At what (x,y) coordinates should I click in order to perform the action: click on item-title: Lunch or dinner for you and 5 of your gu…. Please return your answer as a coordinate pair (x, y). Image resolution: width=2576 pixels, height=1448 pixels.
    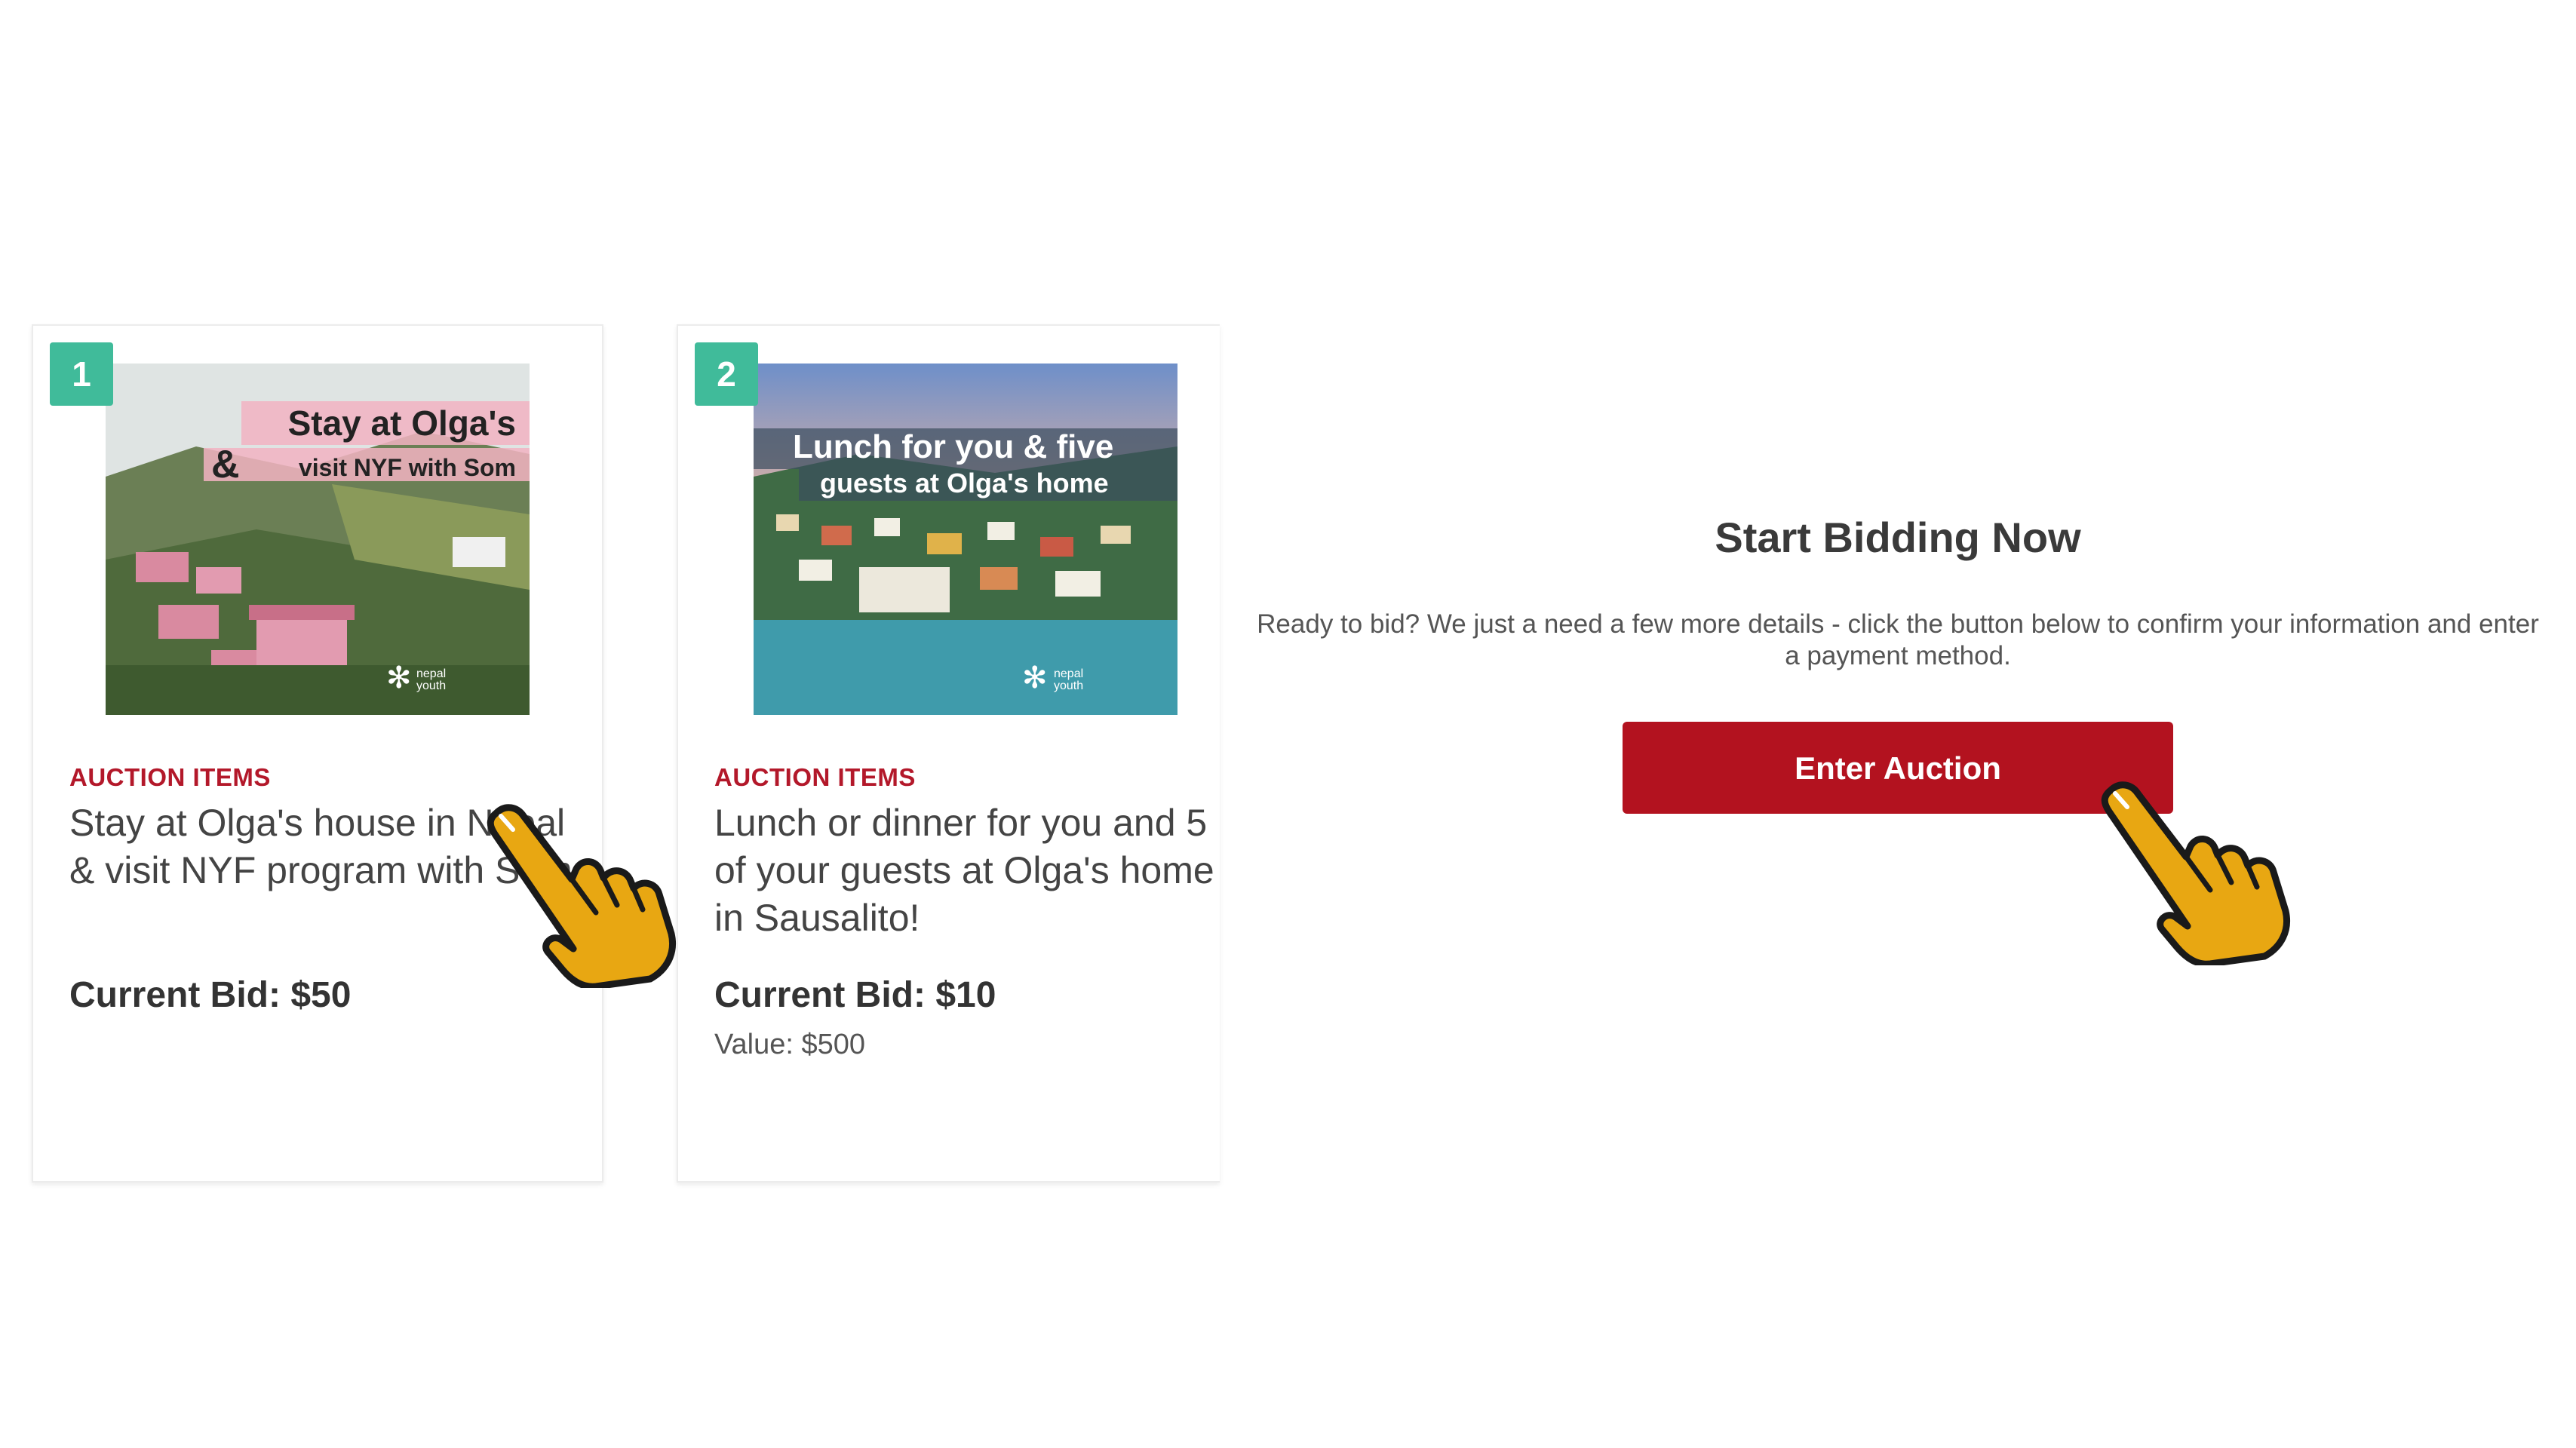
    Looking at the image, I should click on (967, 870).